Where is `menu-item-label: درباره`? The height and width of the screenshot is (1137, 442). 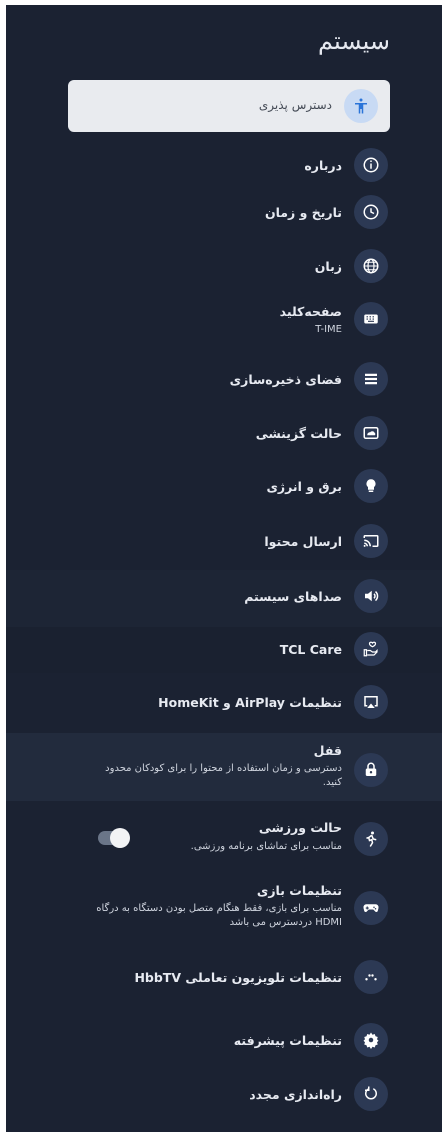 menu-item-label: درباره is located at coordinates (323, 165).